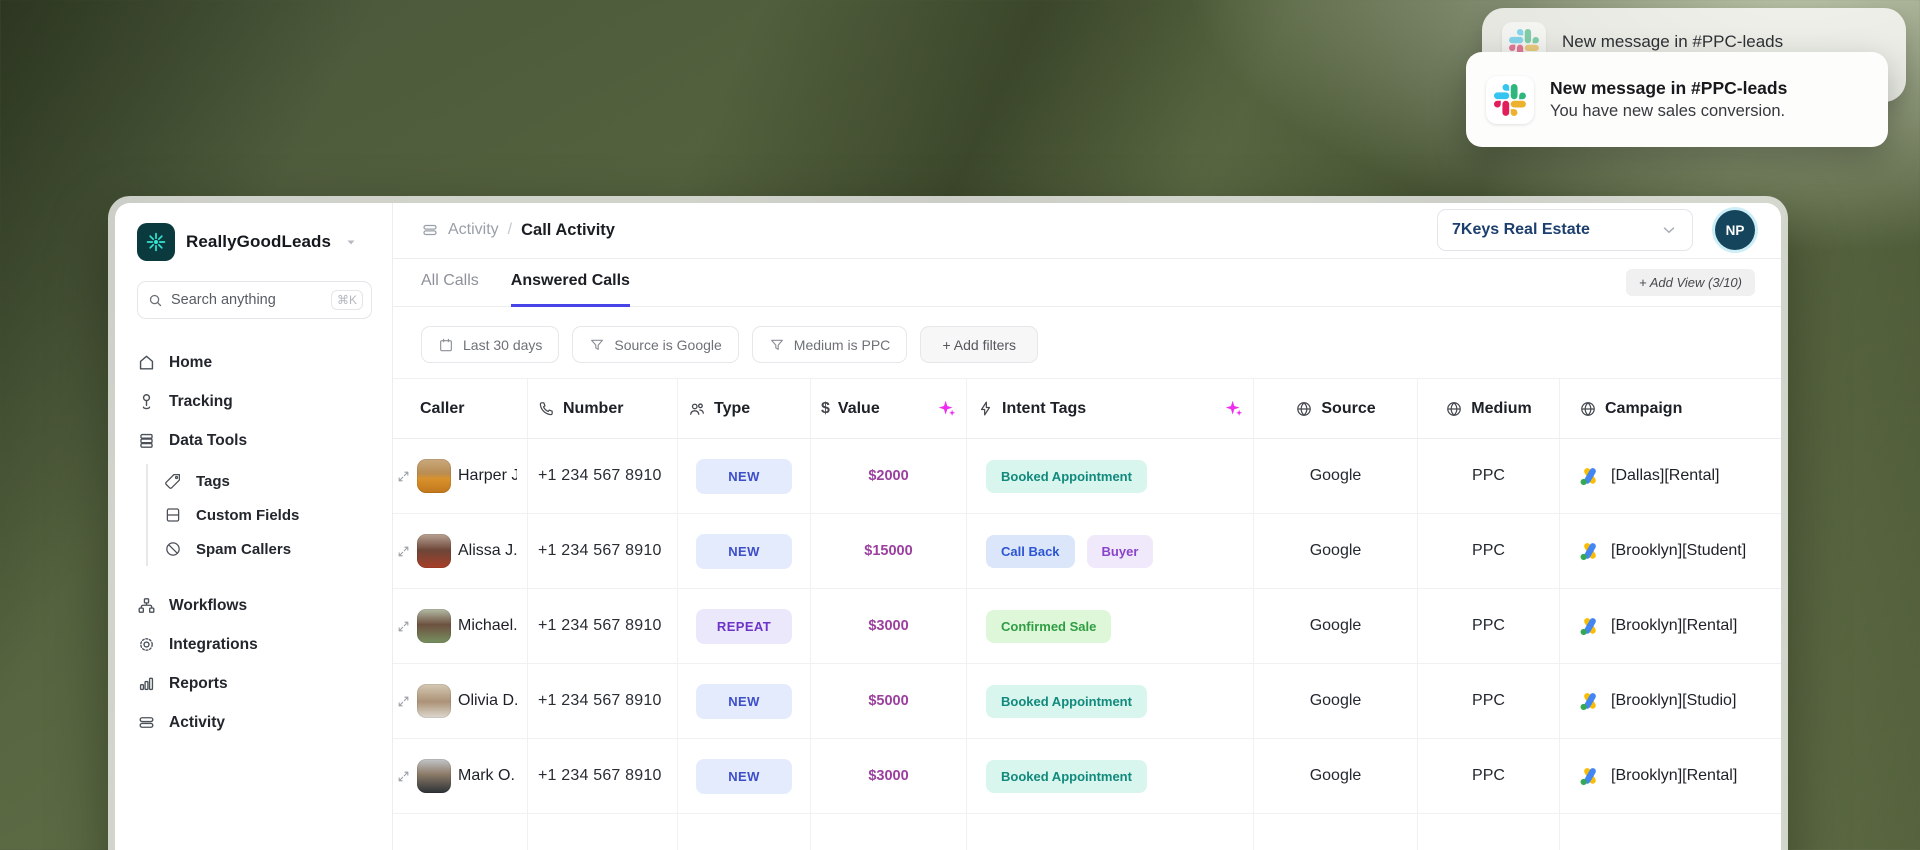  I want to click on tracking-pin-icon, so click(146, 401).